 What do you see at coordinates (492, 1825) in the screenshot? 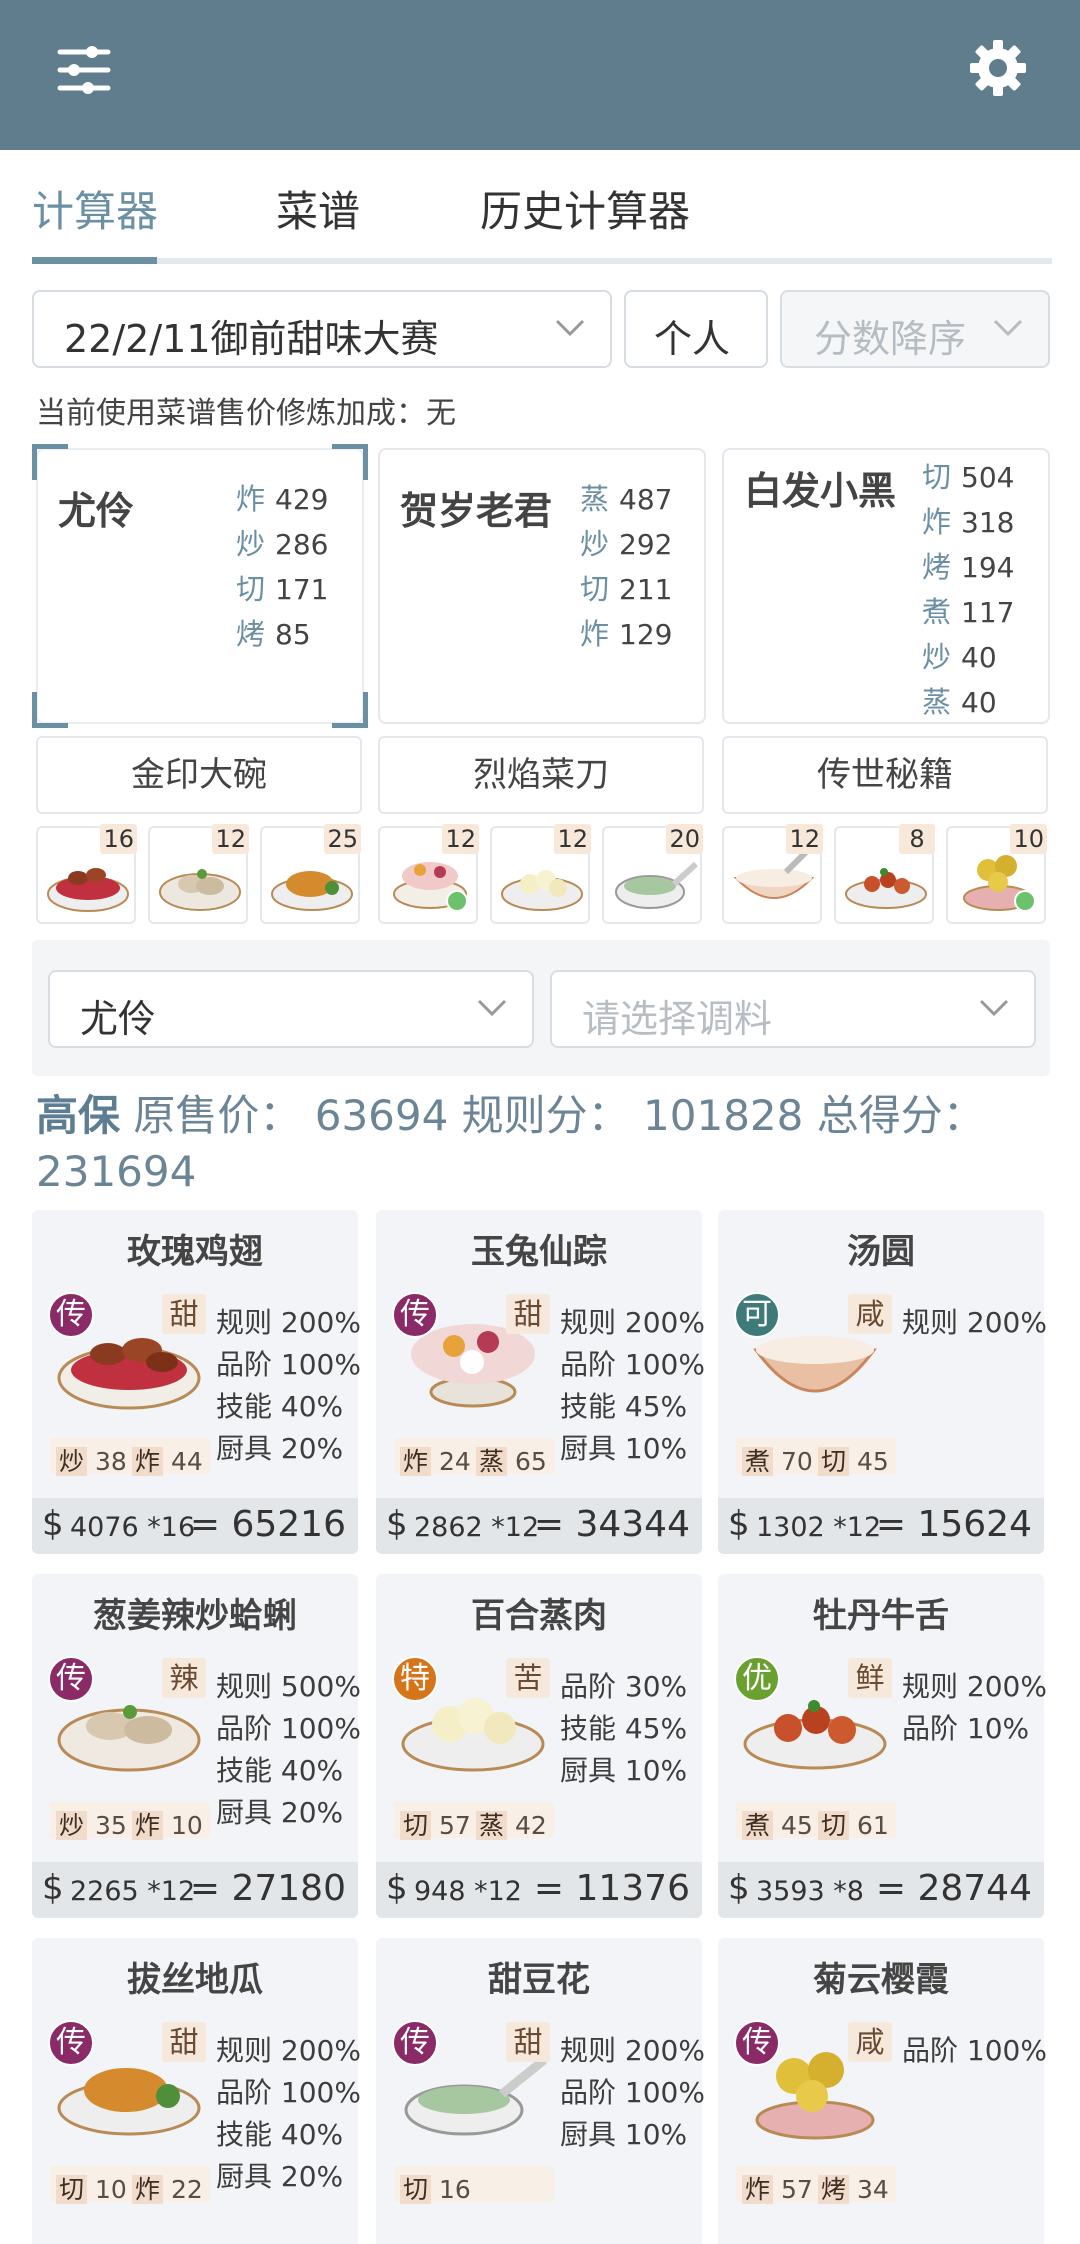
I see `requirement-type: 蒸` at bounding box center [492, 1825].